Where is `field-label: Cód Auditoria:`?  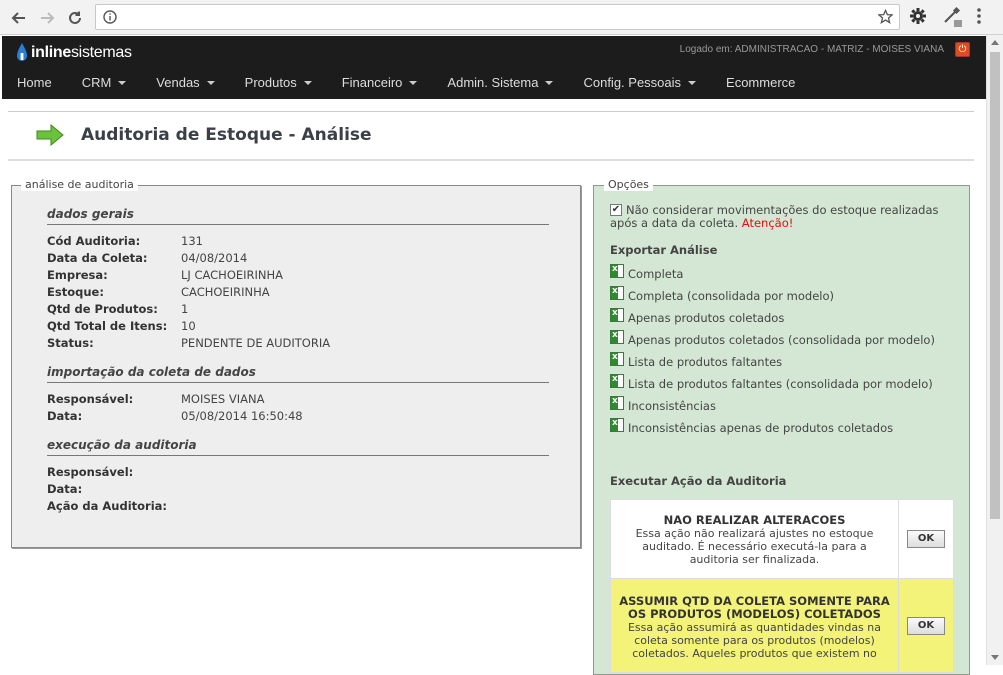
field-label: Cód Auditoria: is located at coordinates (94, 241).